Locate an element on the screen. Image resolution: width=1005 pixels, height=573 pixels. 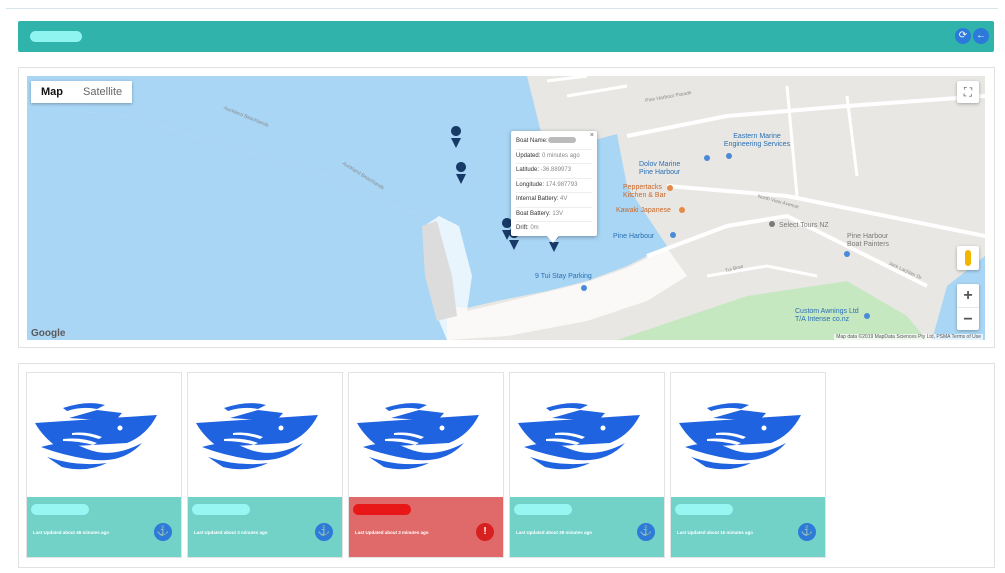
popup-updated-value: 0 minutes ago is located at coordinates (561, 155).